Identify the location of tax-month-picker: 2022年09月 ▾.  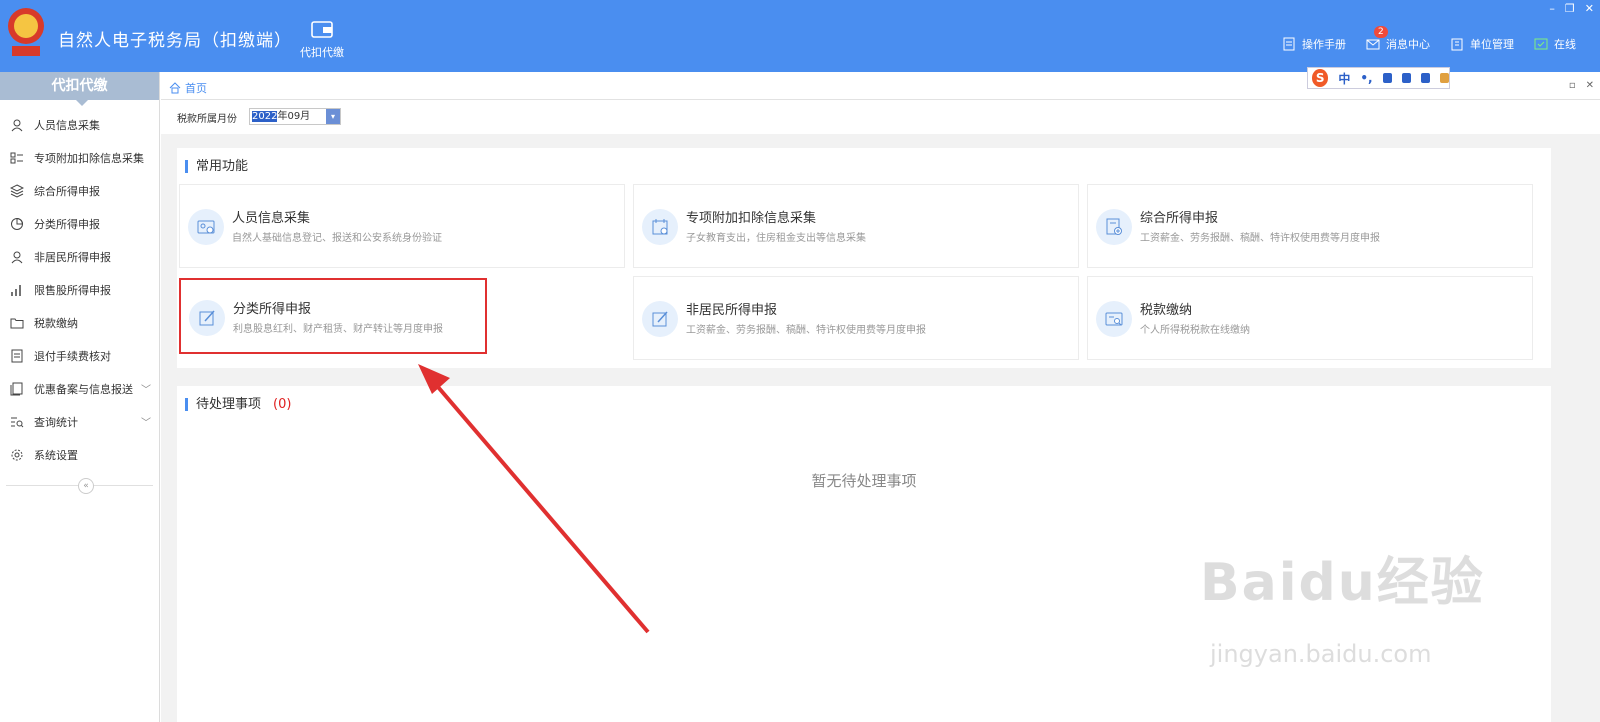
(295, 116).